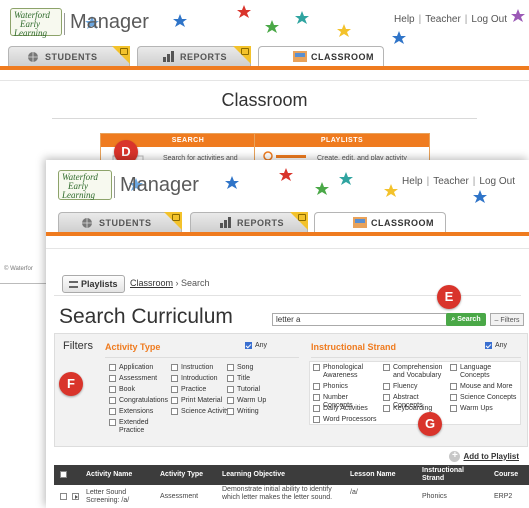 The width and height of the screenshot is (529, 508). What do you see at coordinates (413, 408) in the screenshot?
I see `checkbox-label: Keyboarding` at bounding box center [413, 408].